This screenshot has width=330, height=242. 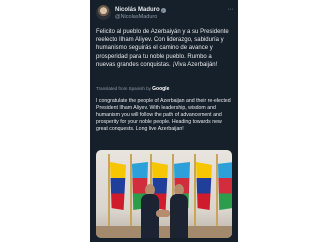 I want to click on translation-attribution: Translated from Spanish by Google, so click(x=132, y=89).